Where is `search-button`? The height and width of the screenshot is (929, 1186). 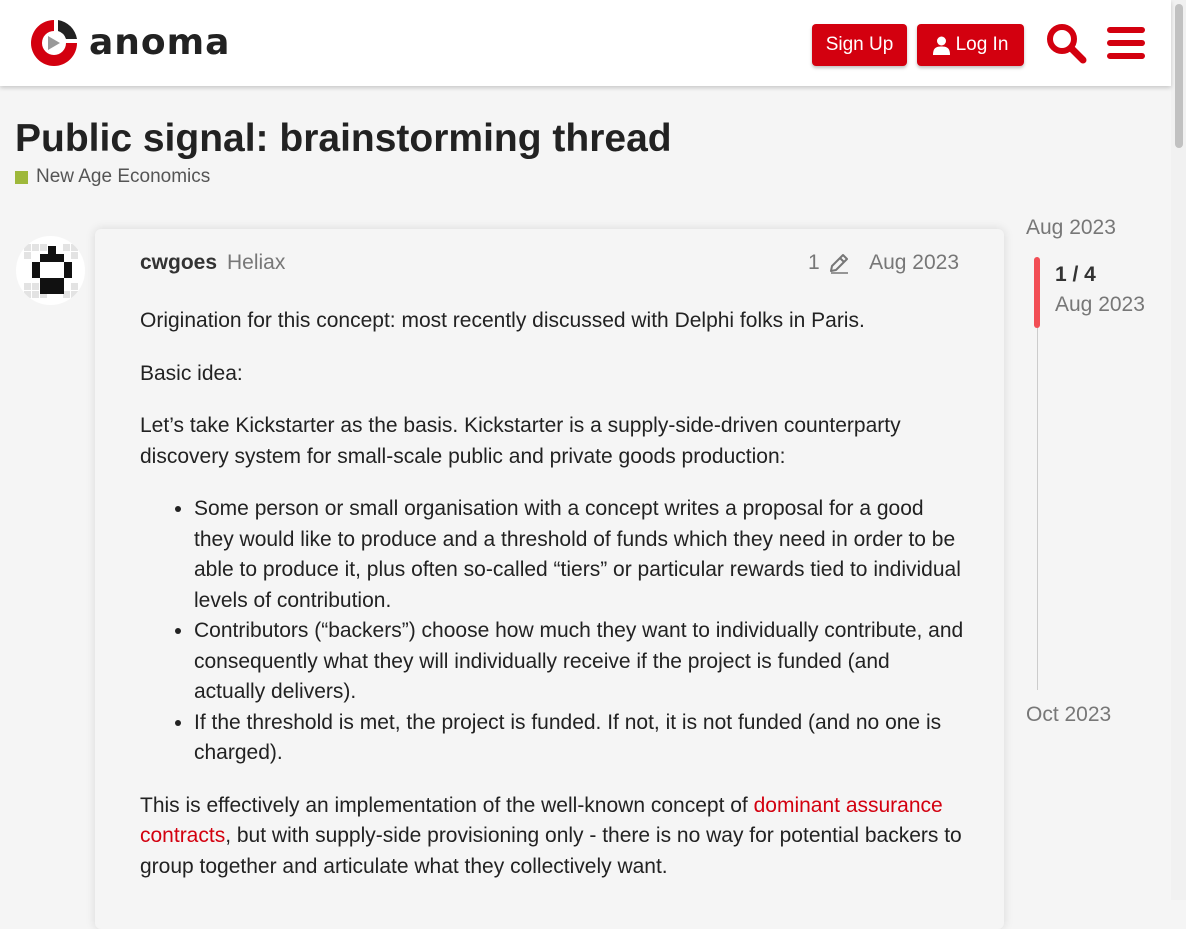 search-button is located at coordinates (1066, 45).